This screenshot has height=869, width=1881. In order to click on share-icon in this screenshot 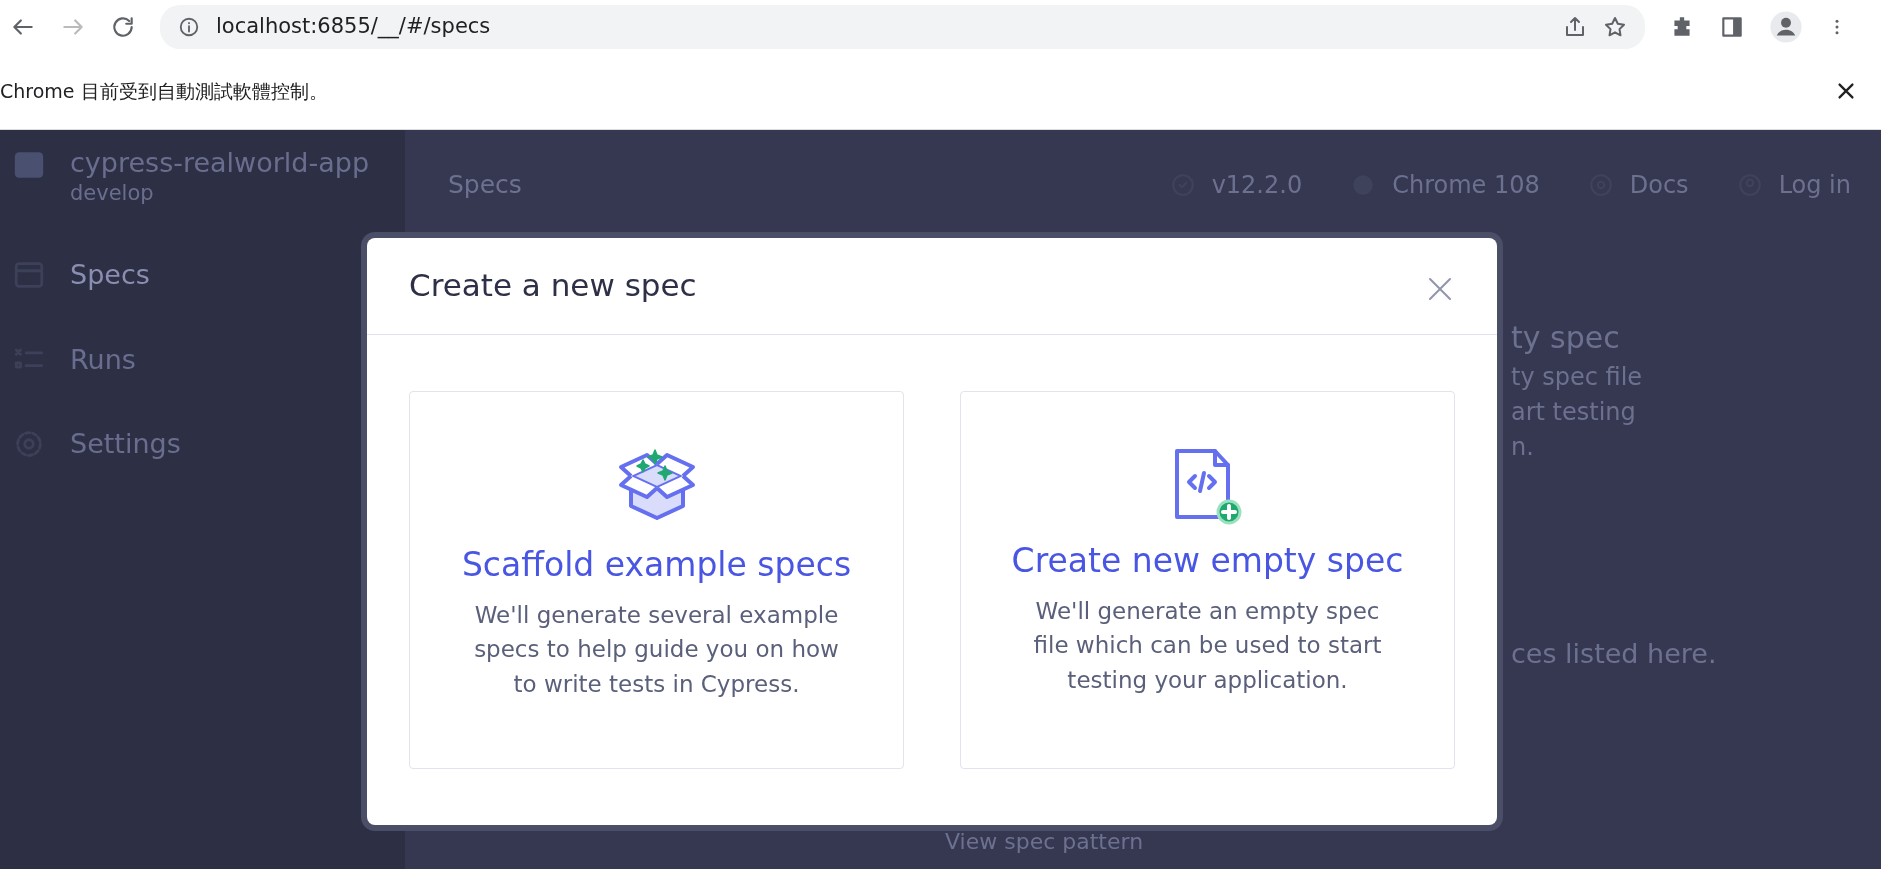, I will do `click(1575, 26)`.